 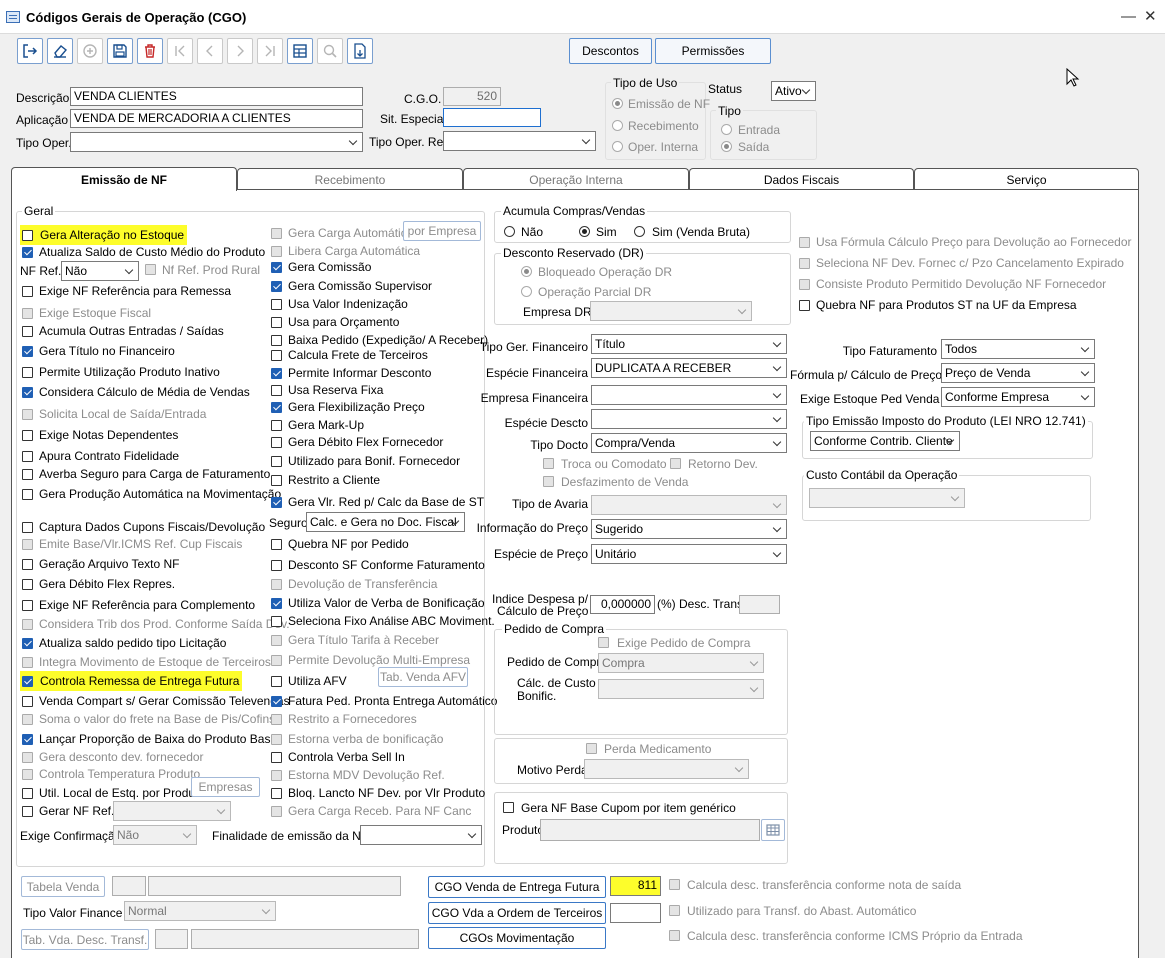 What do you see at coordinates (1128, 17) in the screenshot?
I see `minimize-button: —` at bounding box center [1128, 17].